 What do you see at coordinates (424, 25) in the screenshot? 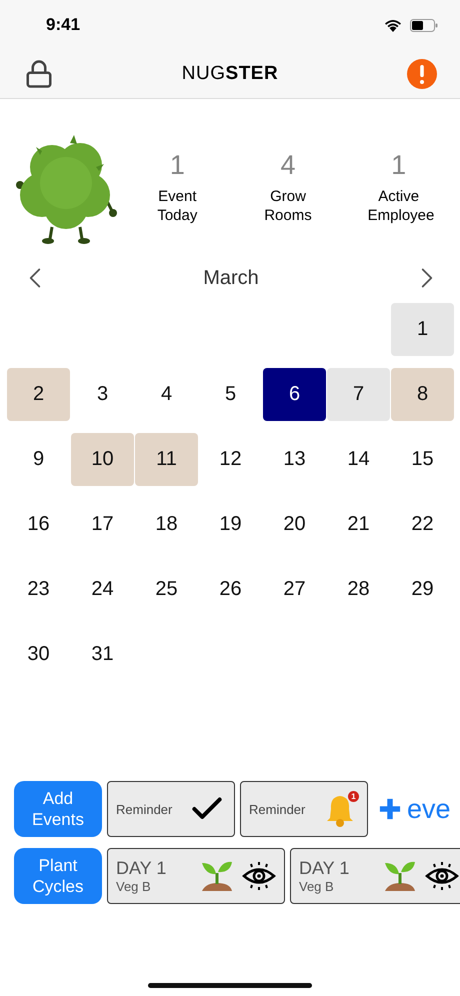
I see `battery-icon` at bounding box center [424, 25].